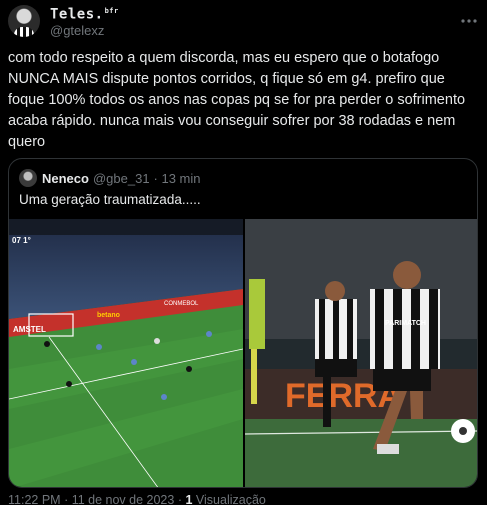 The image size is (487, 505). I want to click on ad-banner-2: CONMEBOL, so click(181, 304).